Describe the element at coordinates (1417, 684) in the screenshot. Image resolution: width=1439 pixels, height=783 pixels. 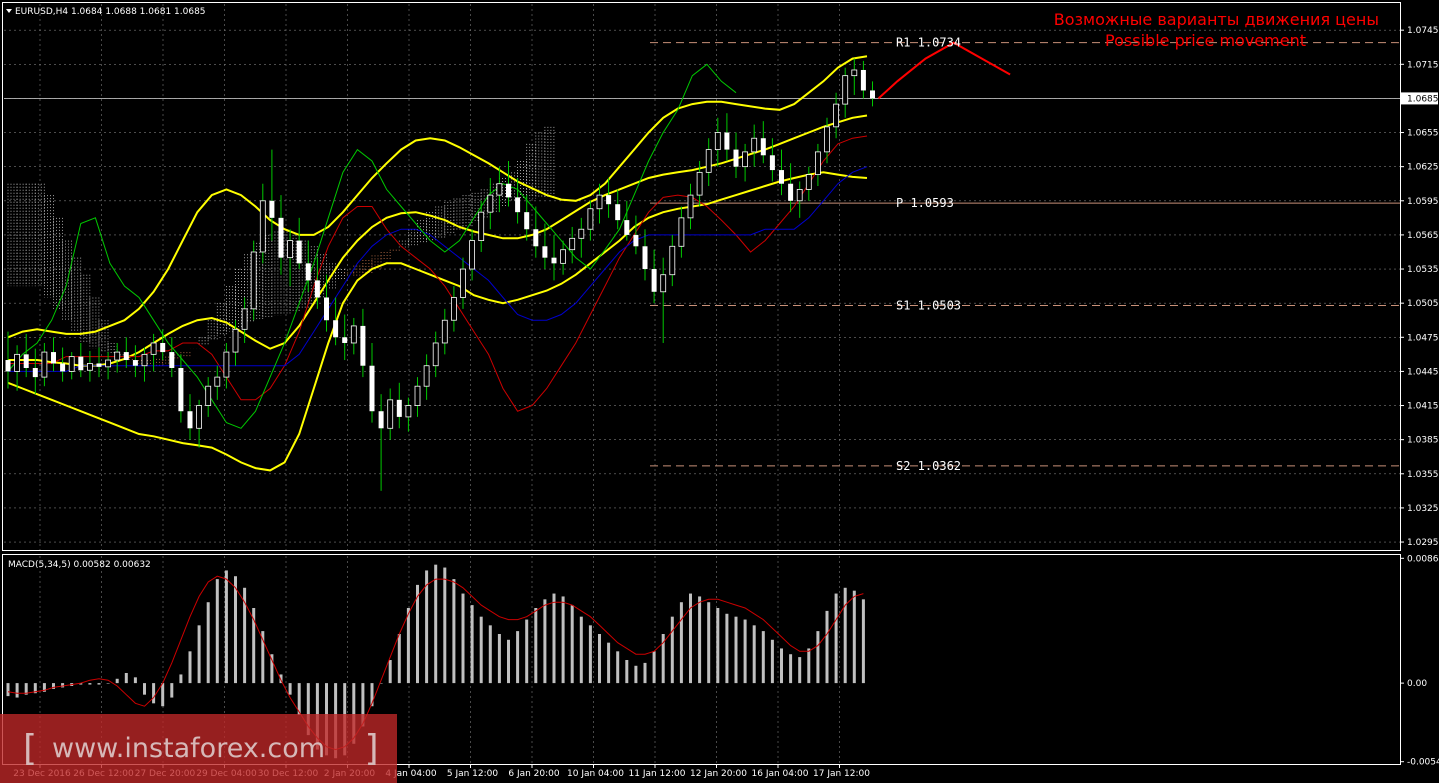
I see `macd-tick-label: 0.00` at that location.